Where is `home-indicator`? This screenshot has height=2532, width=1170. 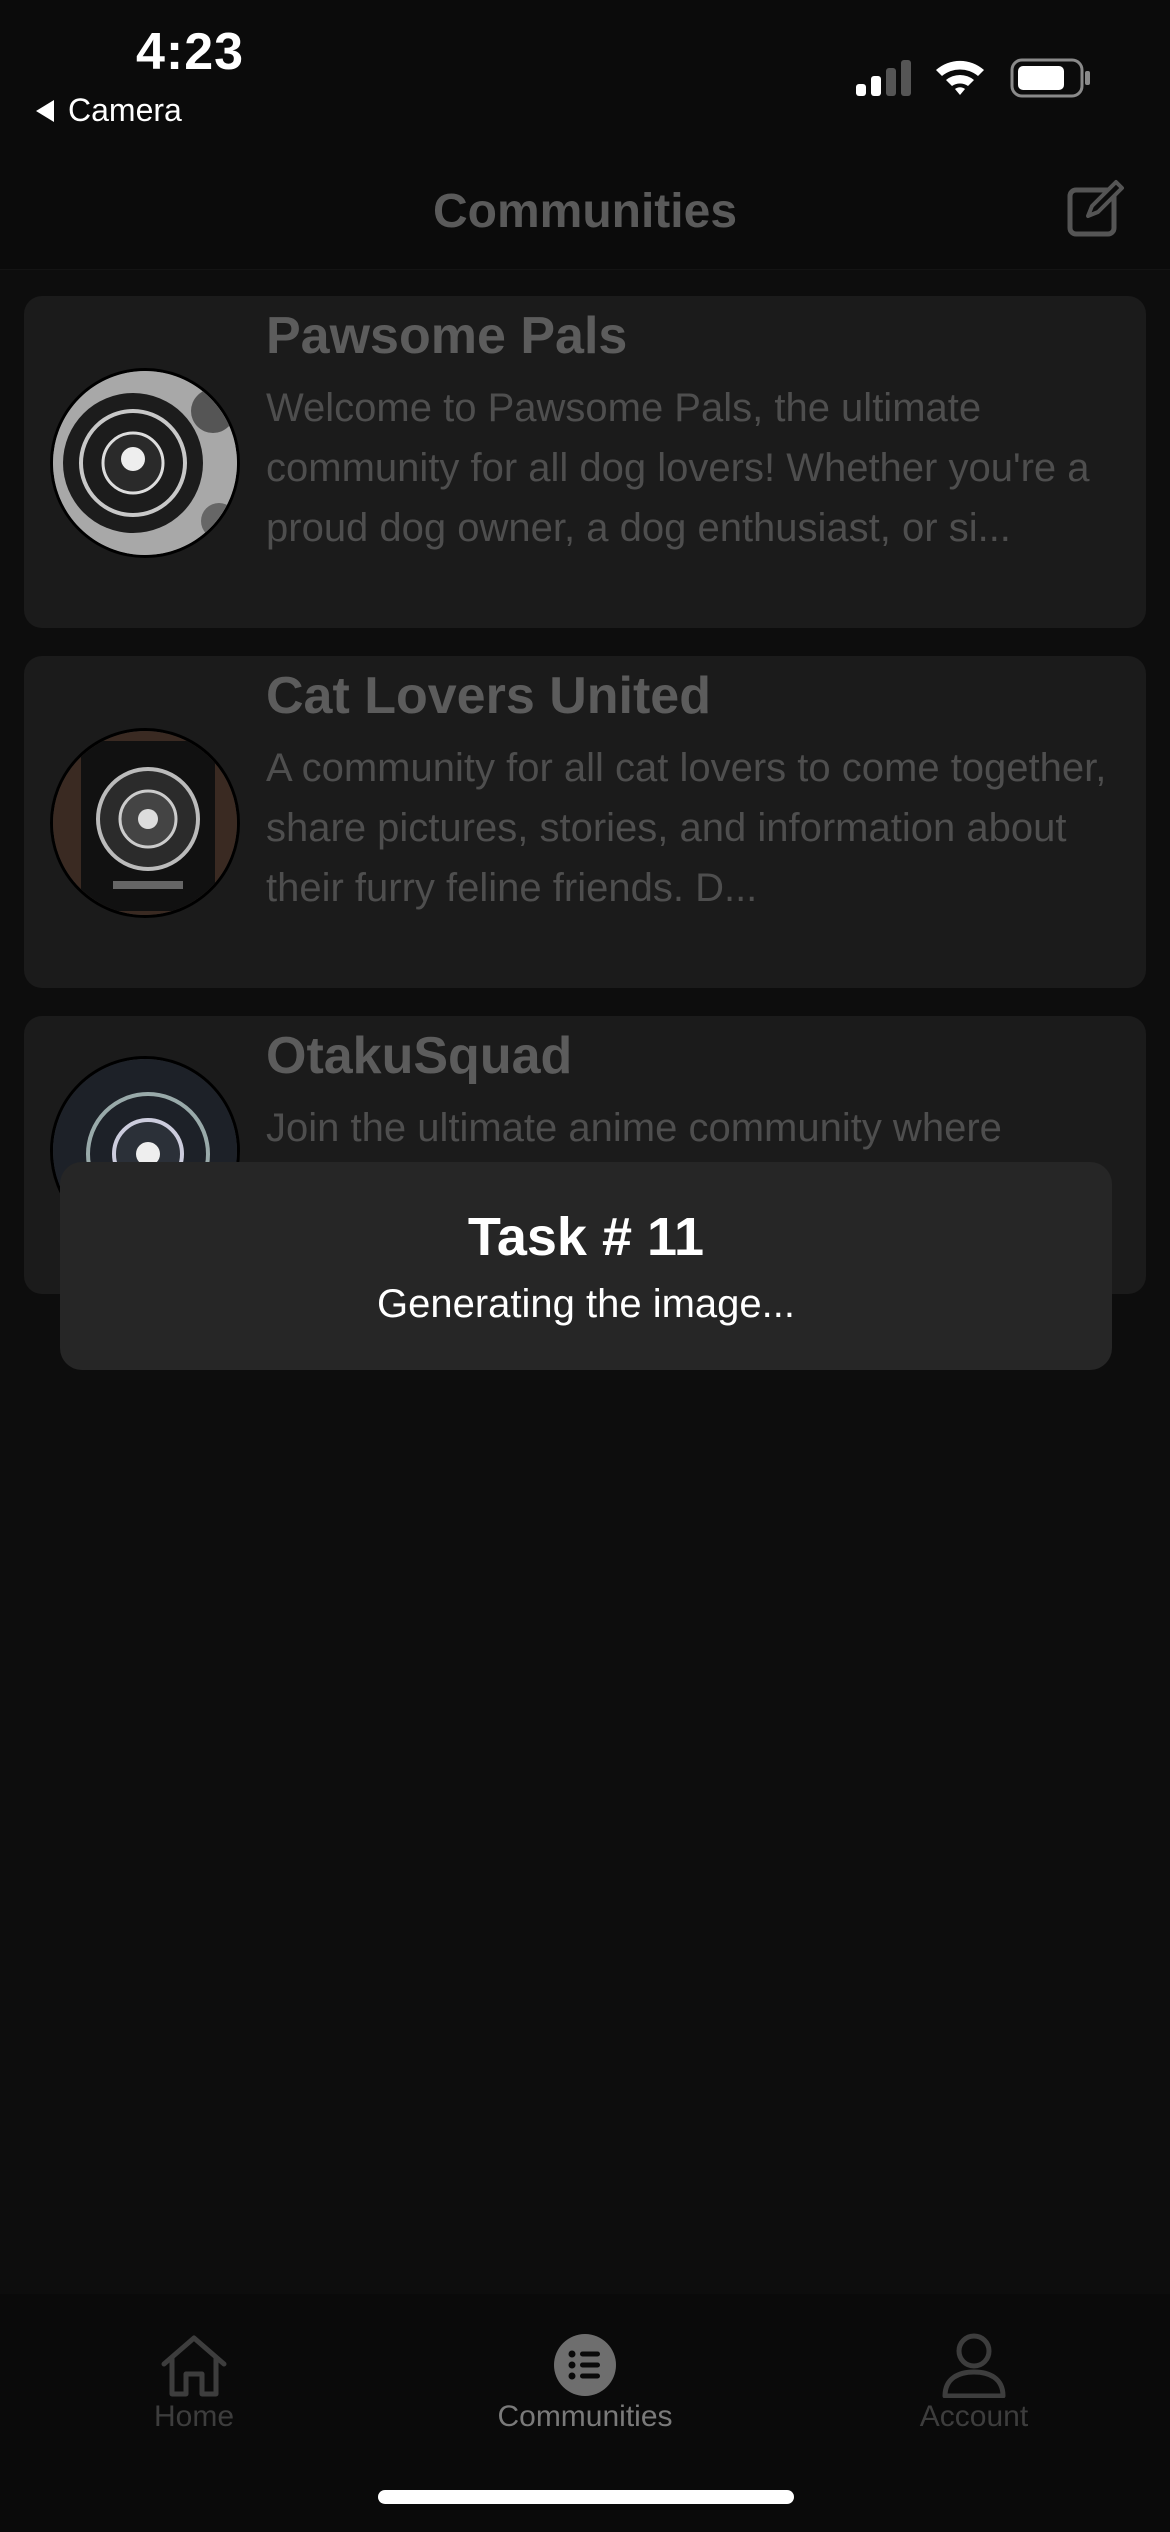 home-indicator is located at coordinates (586, 2497).